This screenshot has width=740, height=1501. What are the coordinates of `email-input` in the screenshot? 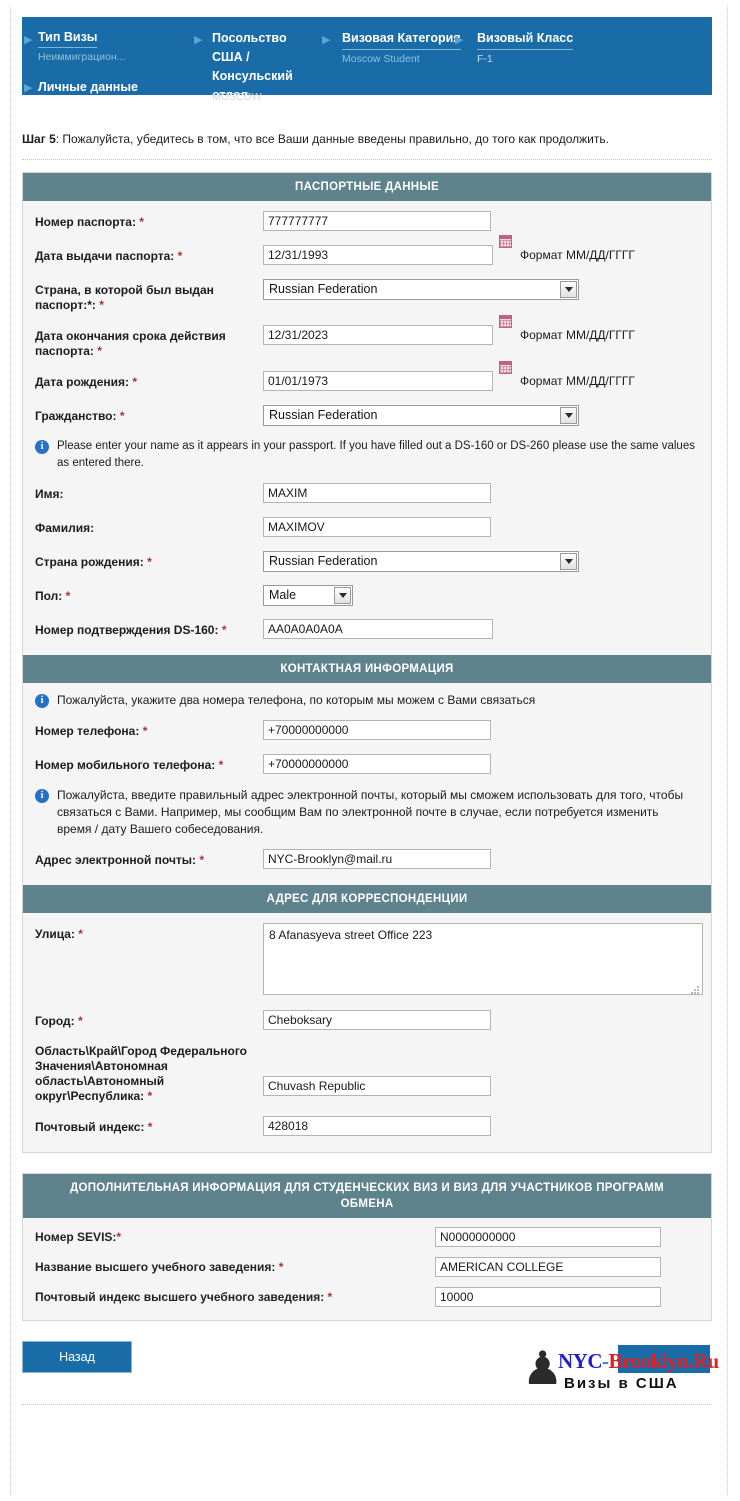 It's located at (377, 859).